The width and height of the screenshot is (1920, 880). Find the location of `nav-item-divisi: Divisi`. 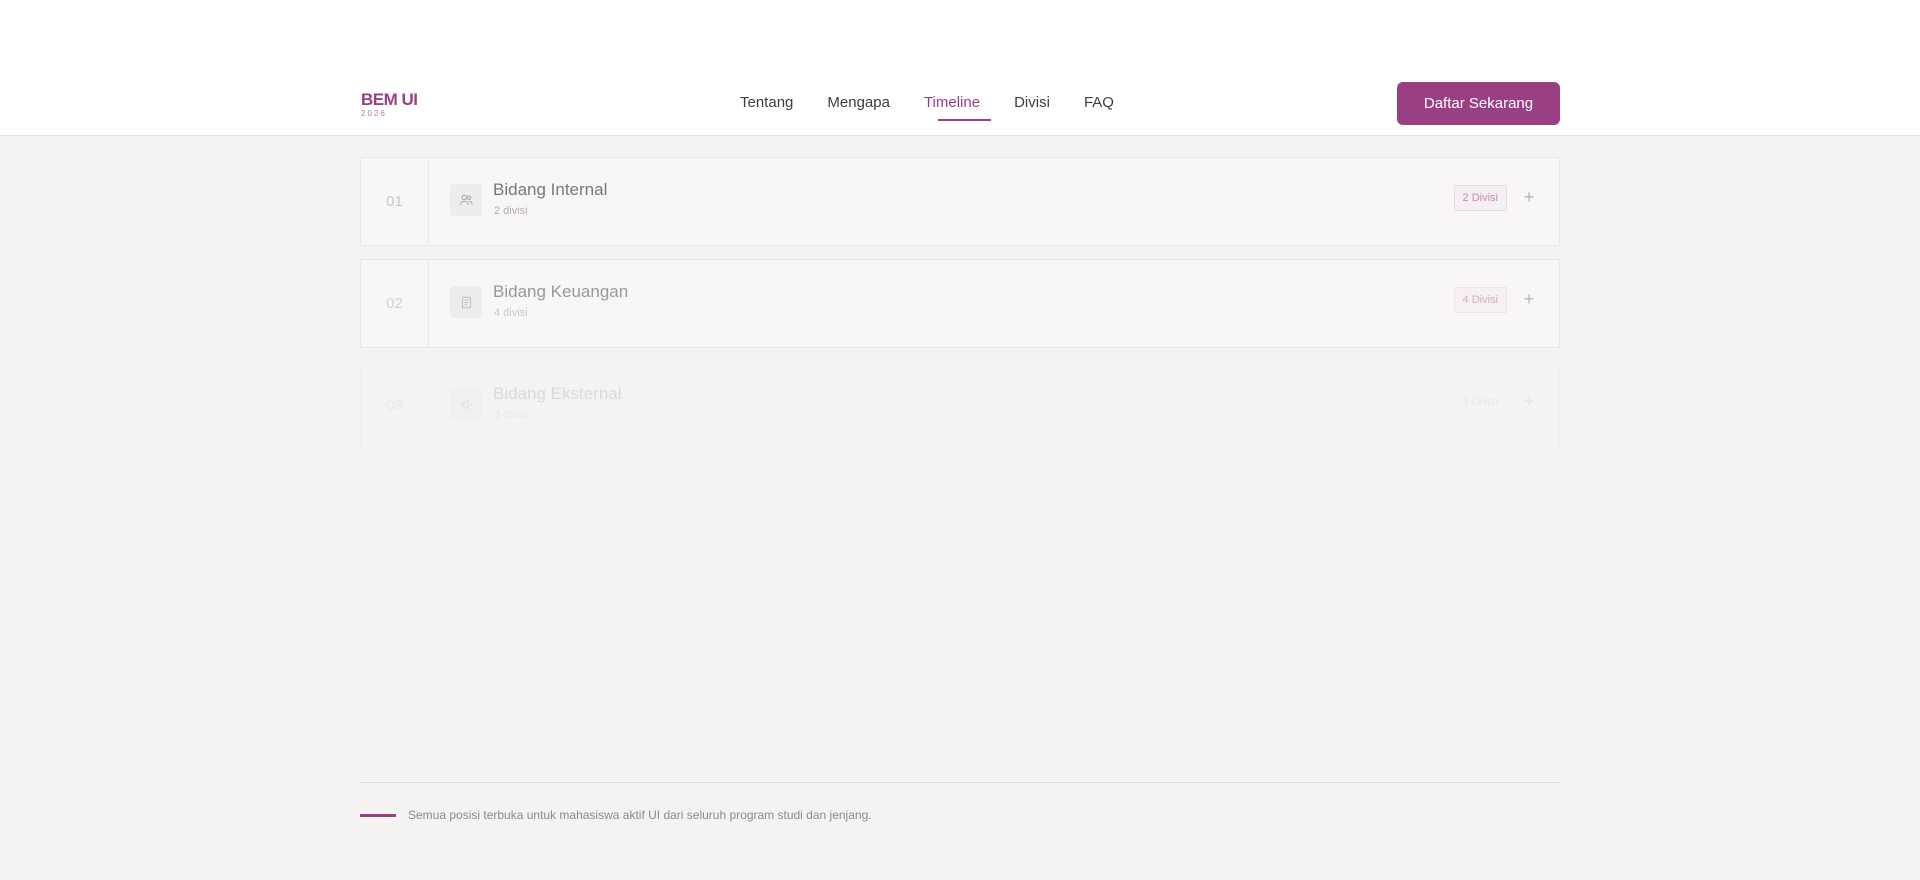

nav-item-divisi: Divisi is located at coordinates (1032, 103).